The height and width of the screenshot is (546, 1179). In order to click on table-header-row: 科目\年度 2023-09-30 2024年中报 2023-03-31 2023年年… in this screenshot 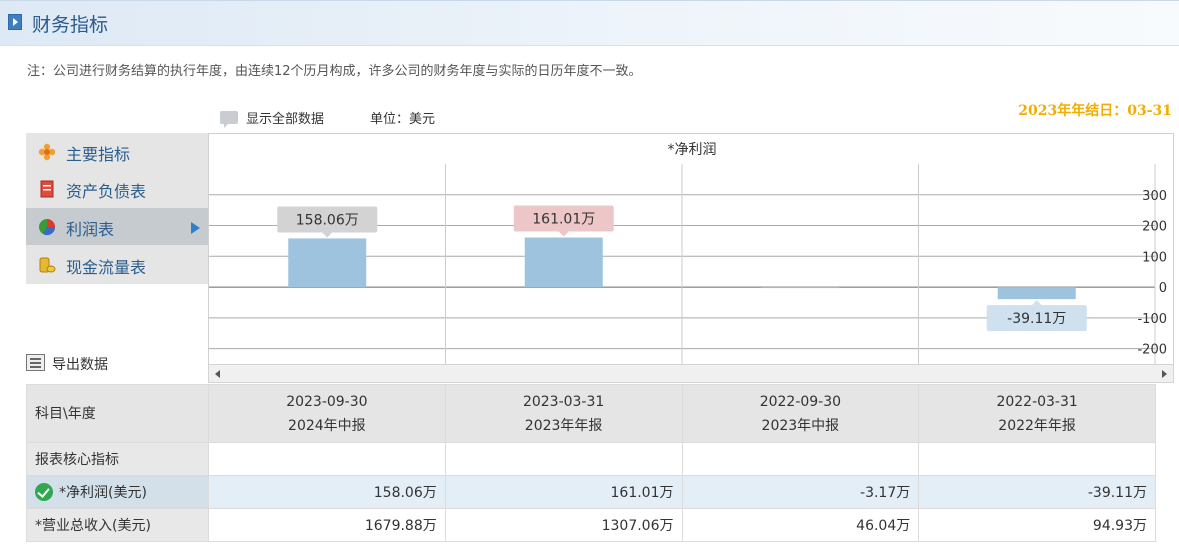, I will do `click(591, 413)`.